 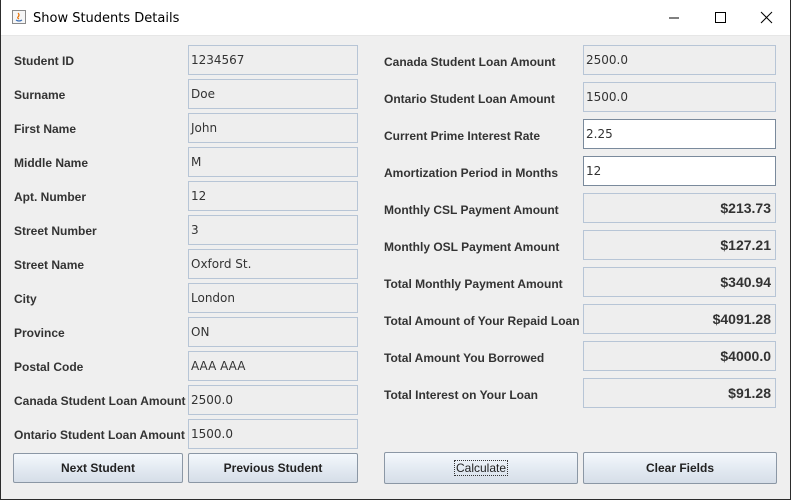 What do you see at coordinates (273, 94) in the screenshot?
I see `surname-field: Doe` at bounding box center [273, 94].